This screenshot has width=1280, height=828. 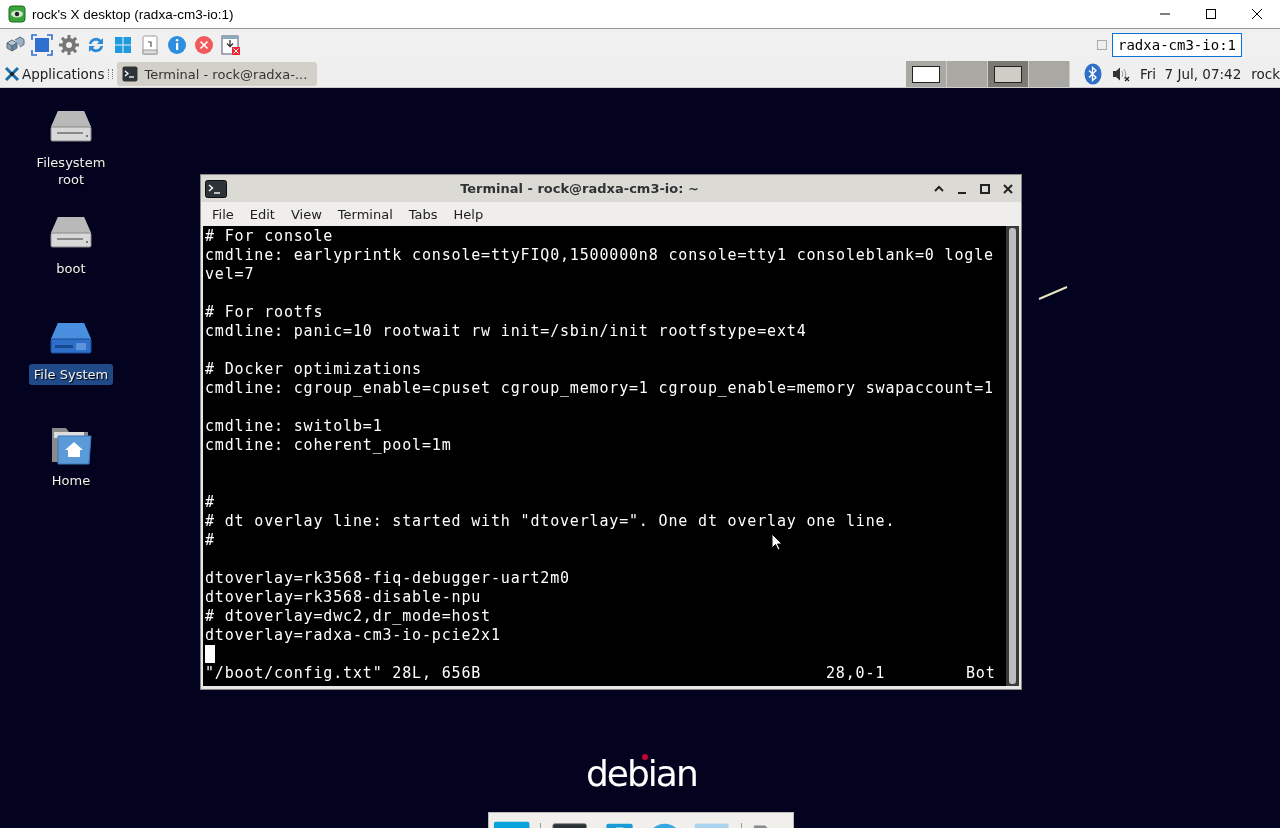 I want to click on x-logo-icon, so click(x=12, y=74).